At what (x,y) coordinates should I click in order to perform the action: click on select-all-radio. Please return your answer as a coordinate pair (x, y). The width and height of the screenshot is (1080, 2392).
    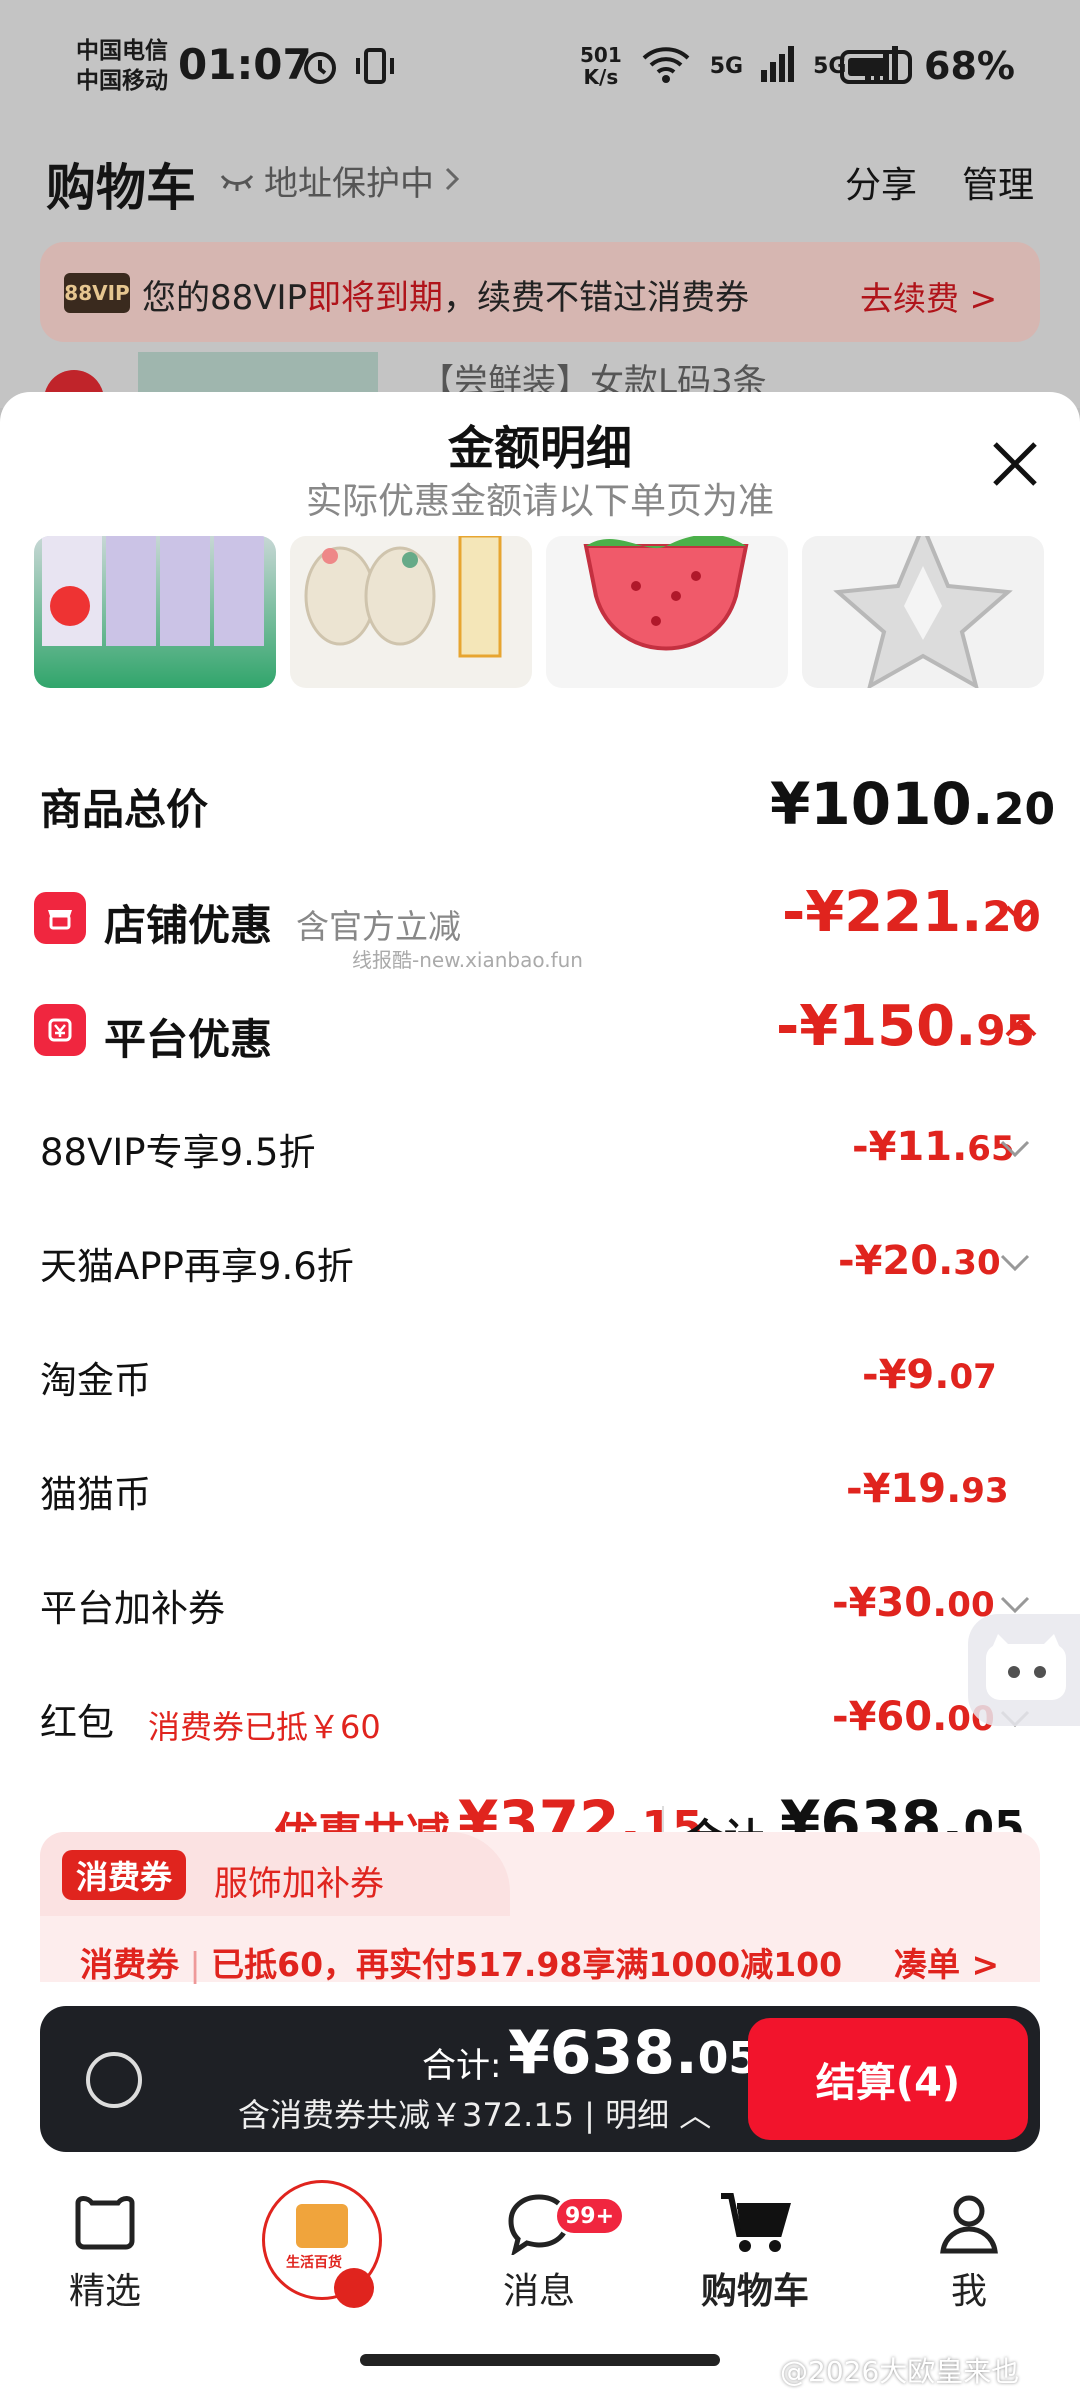
    Looking at the image, I should click on (114, 2080).